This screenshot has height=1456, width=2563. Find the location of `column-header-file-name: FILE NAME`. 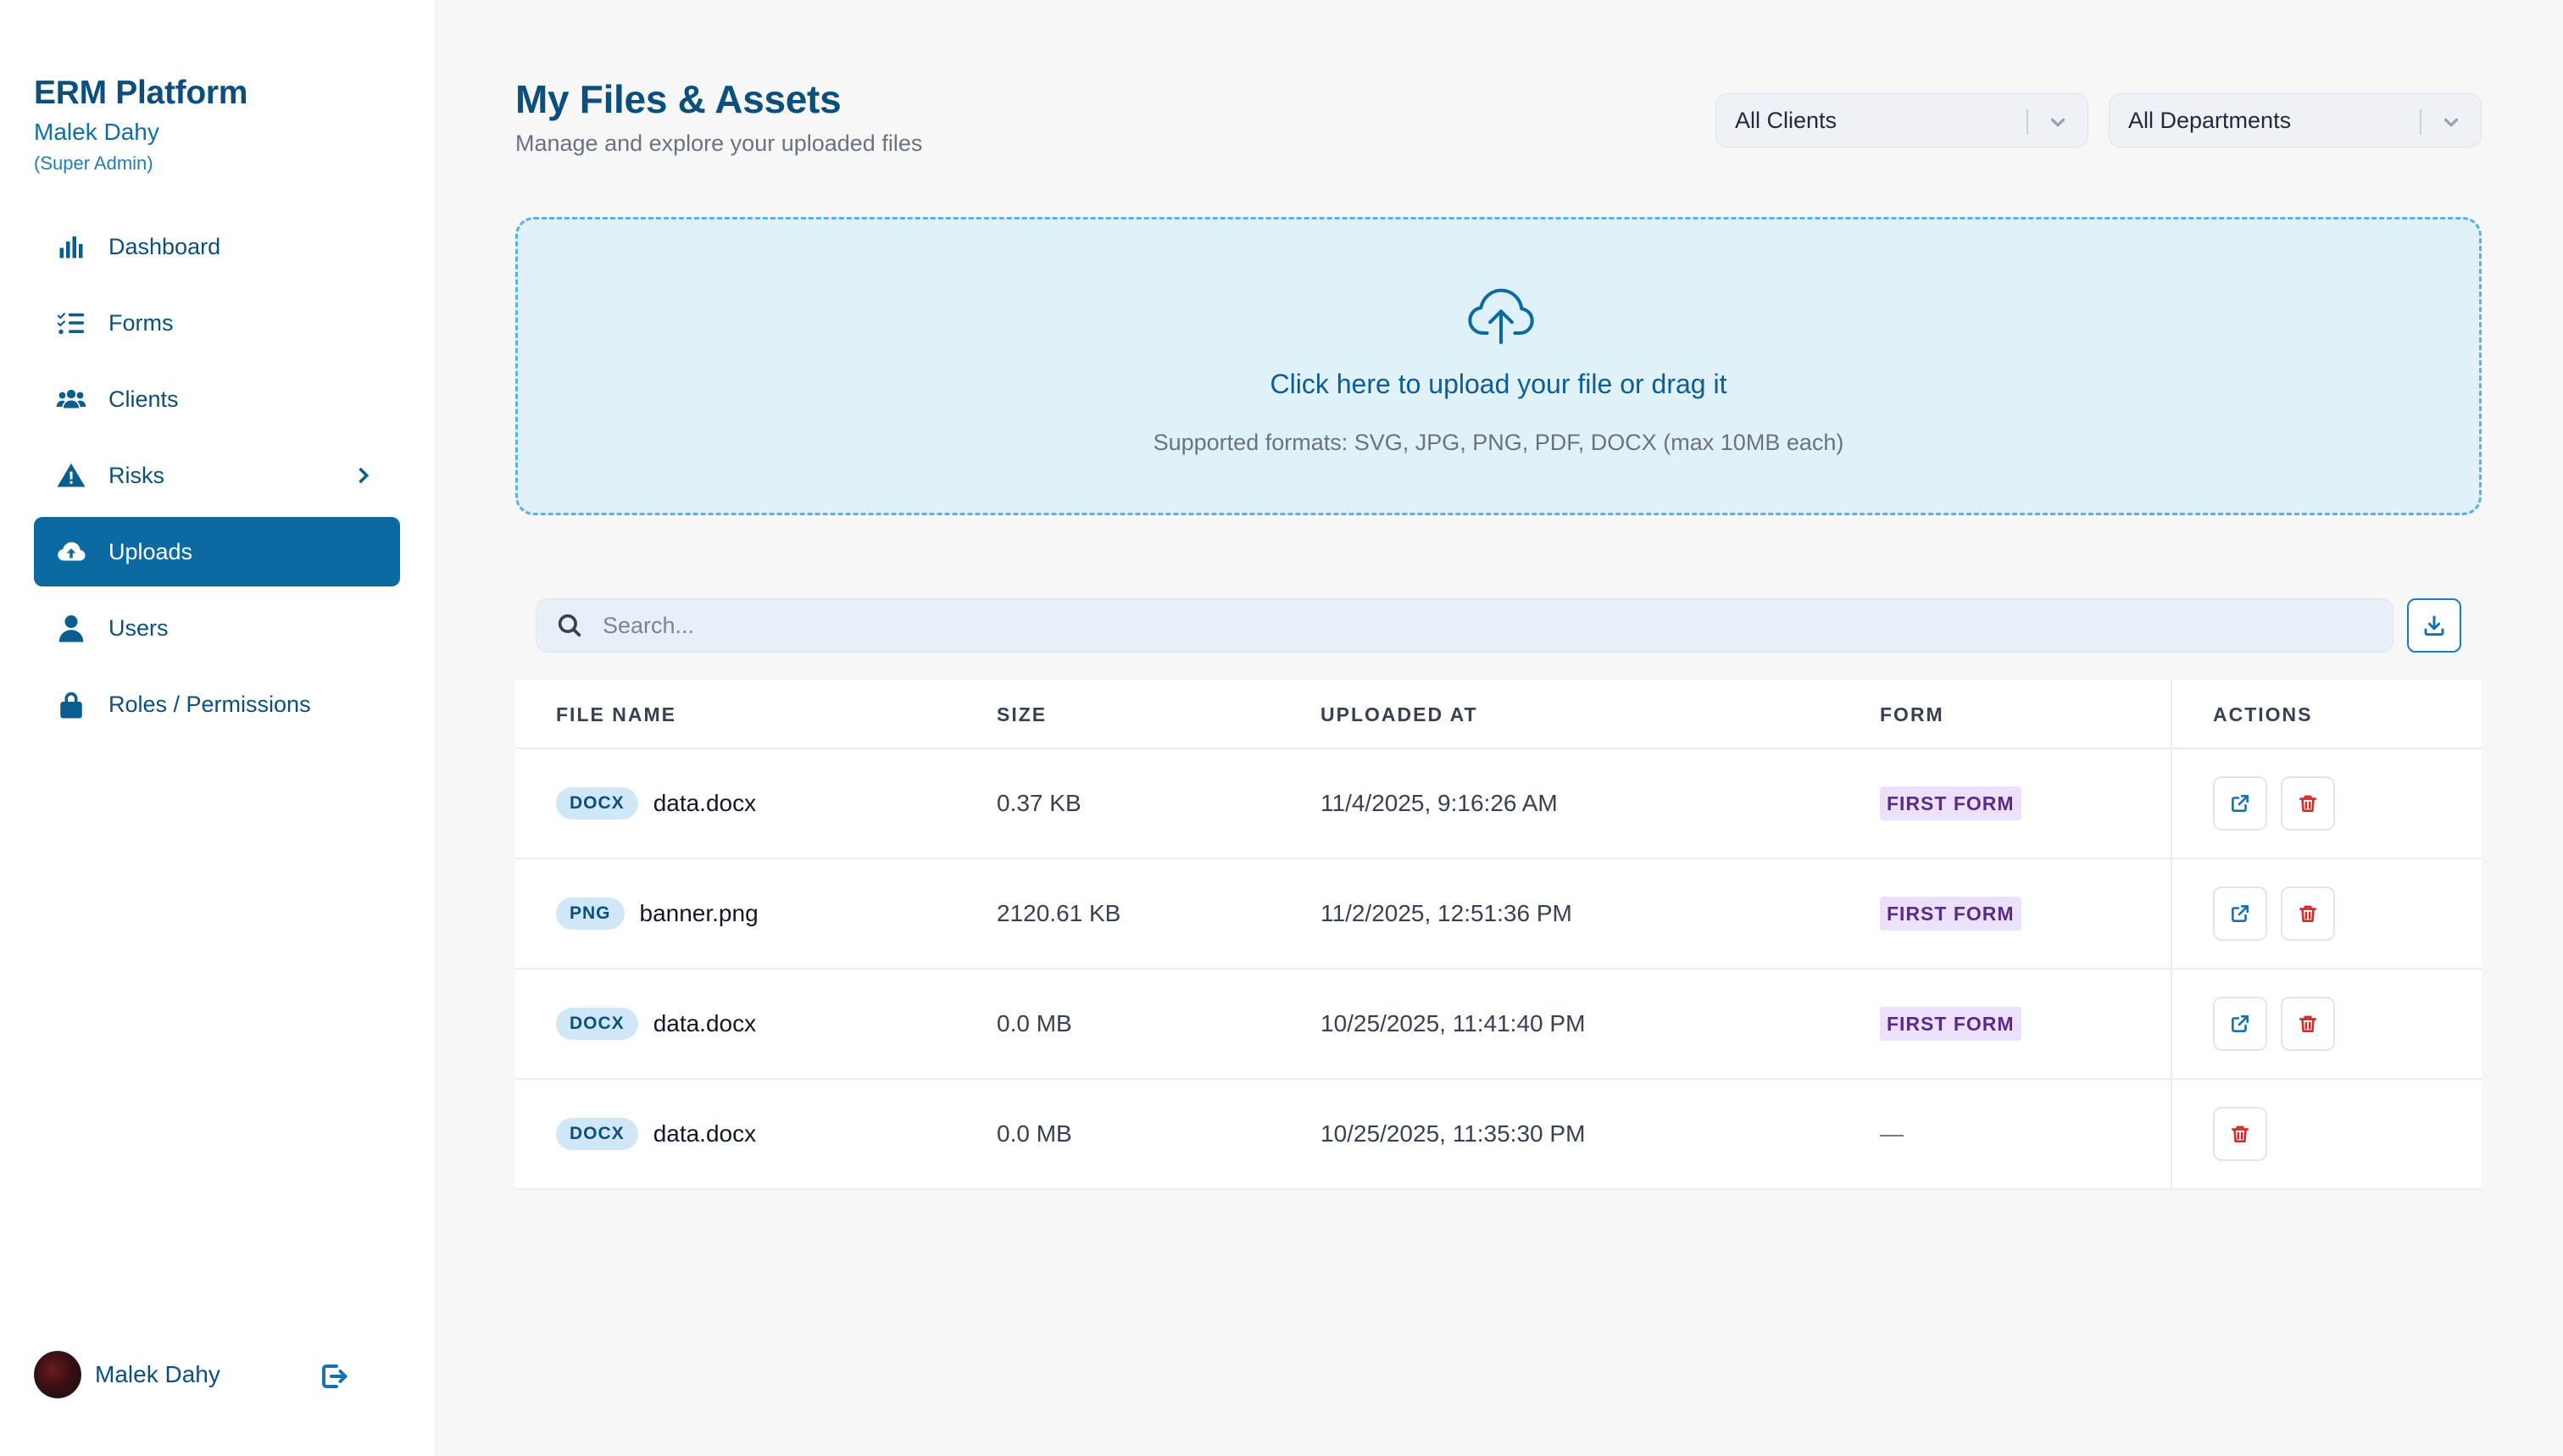

column-header-file-name: FILE NAME is located at coordinates (616, 714).